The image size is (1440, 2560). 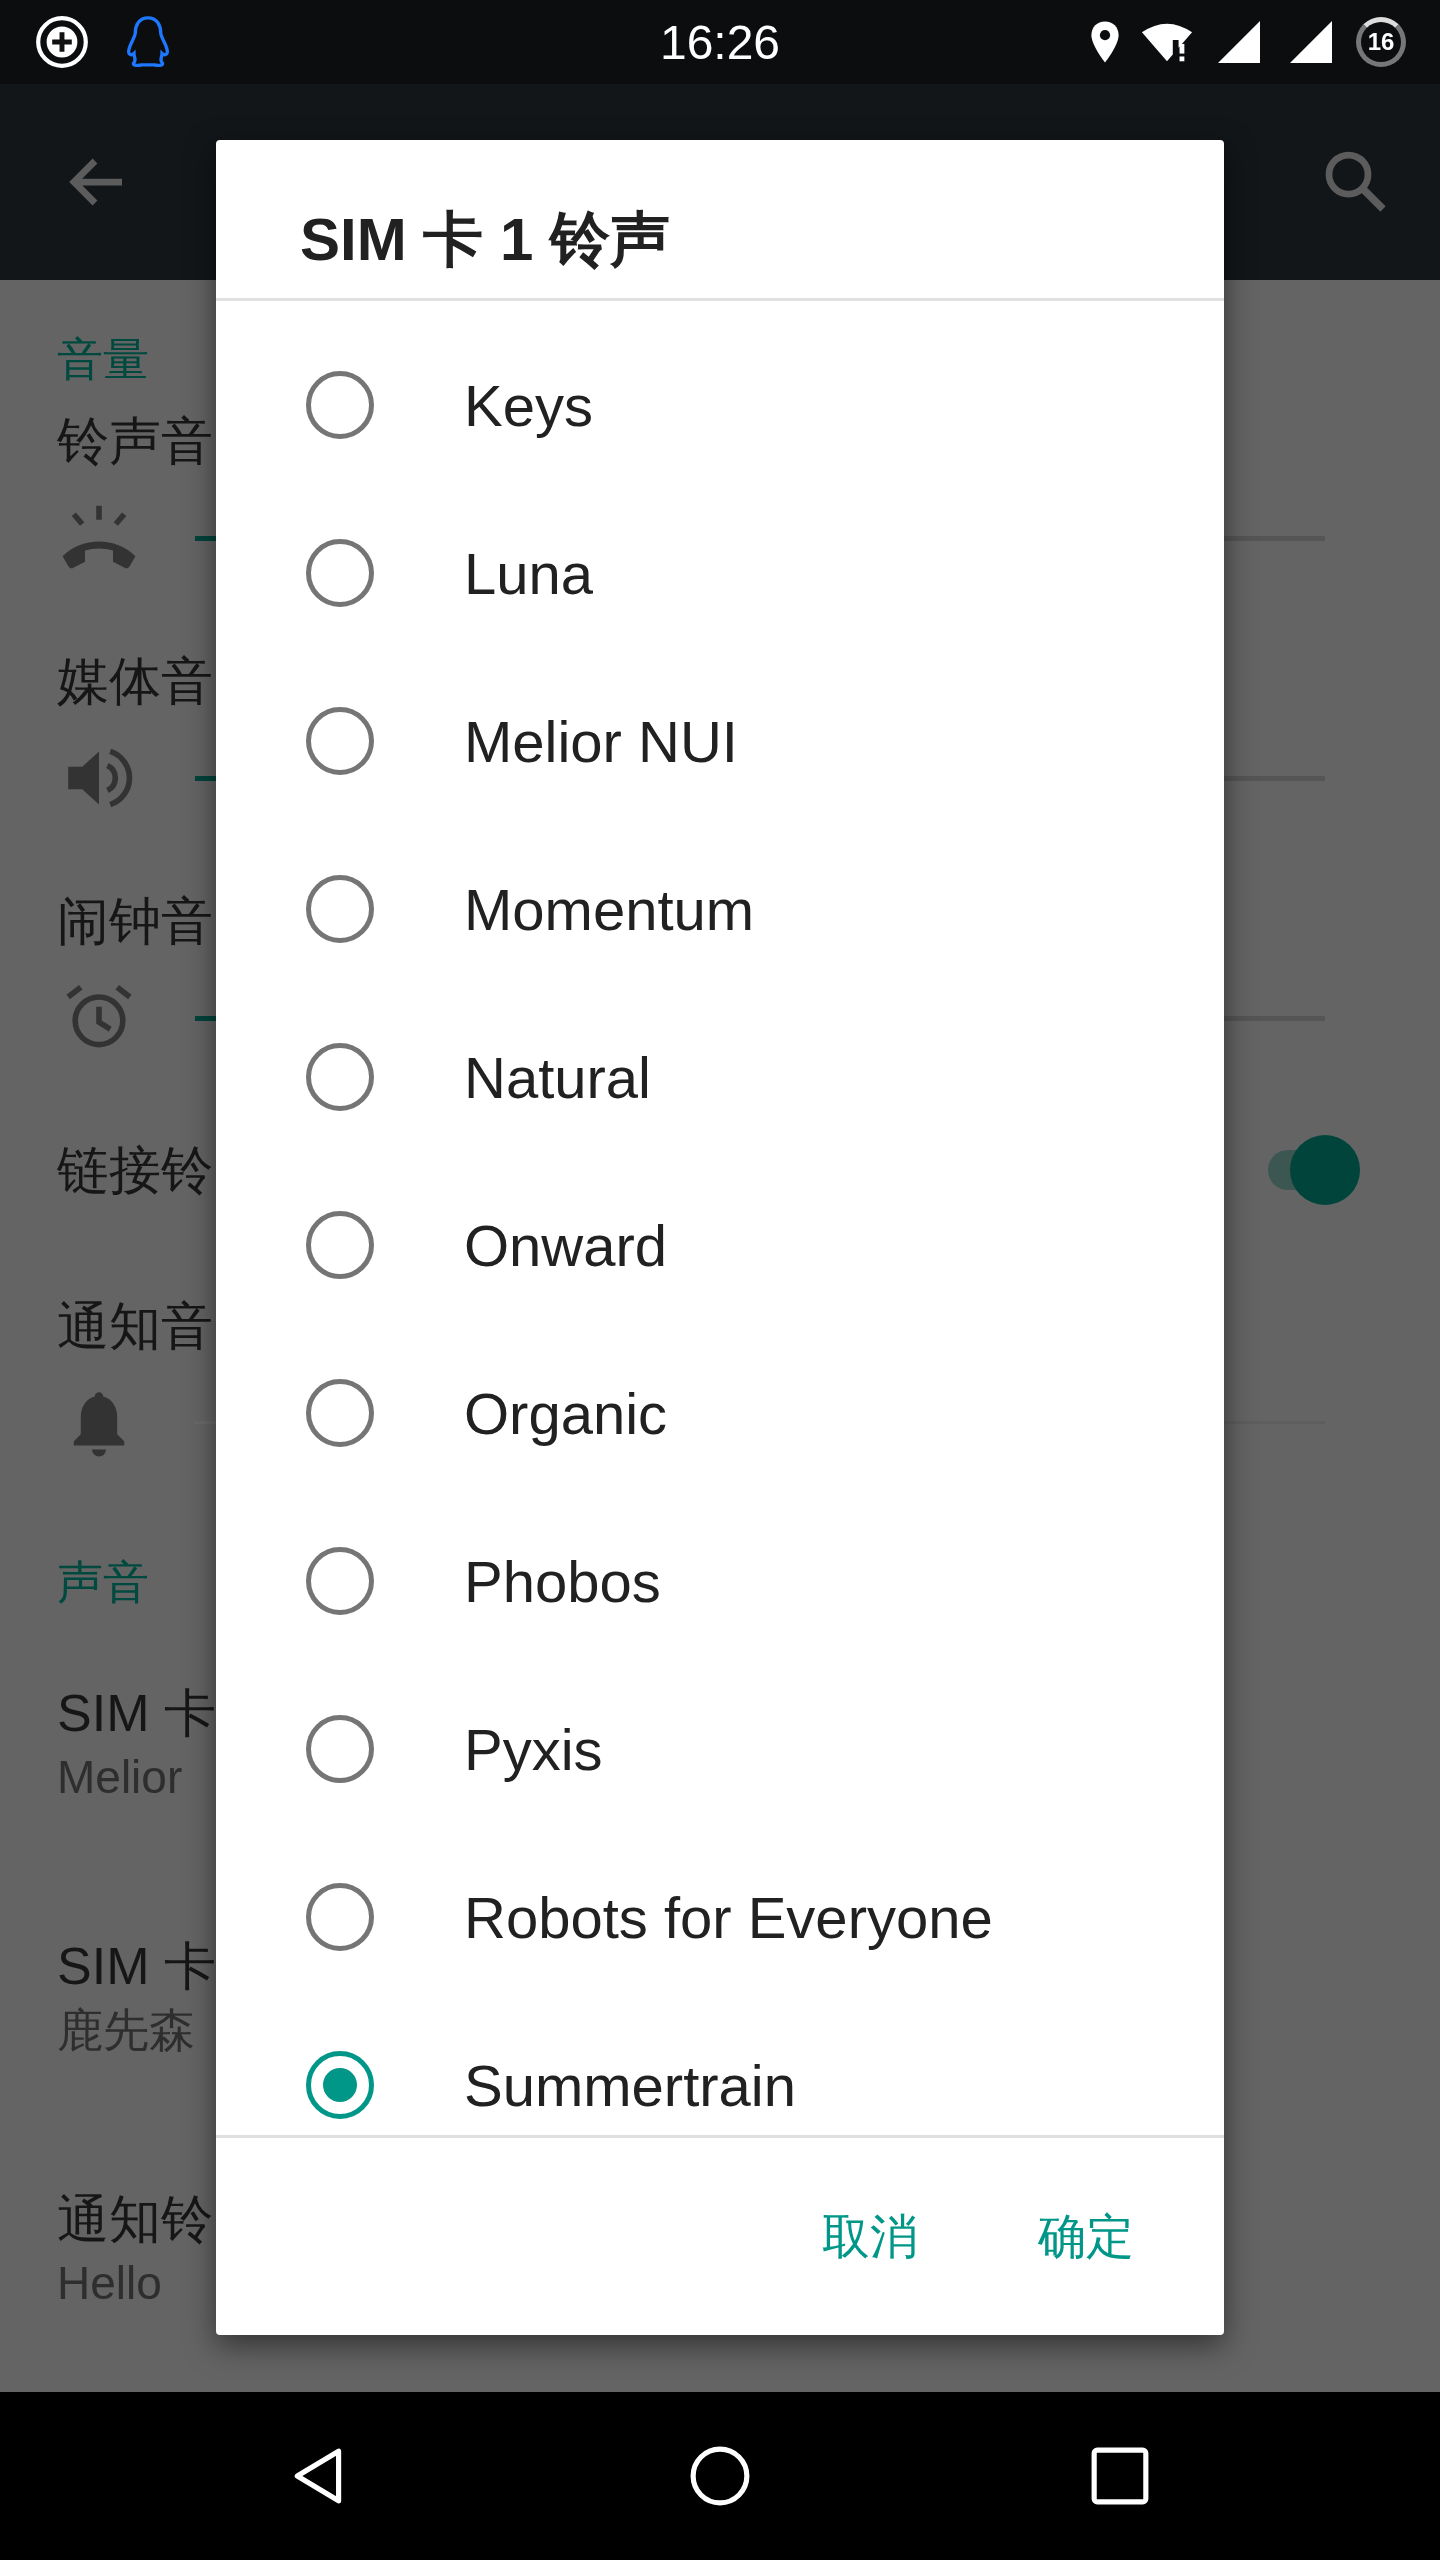 What do you see at coordinates (103, 359) in the screenshot?
I see `section-header: 音量` at bounding box center [103, 359].